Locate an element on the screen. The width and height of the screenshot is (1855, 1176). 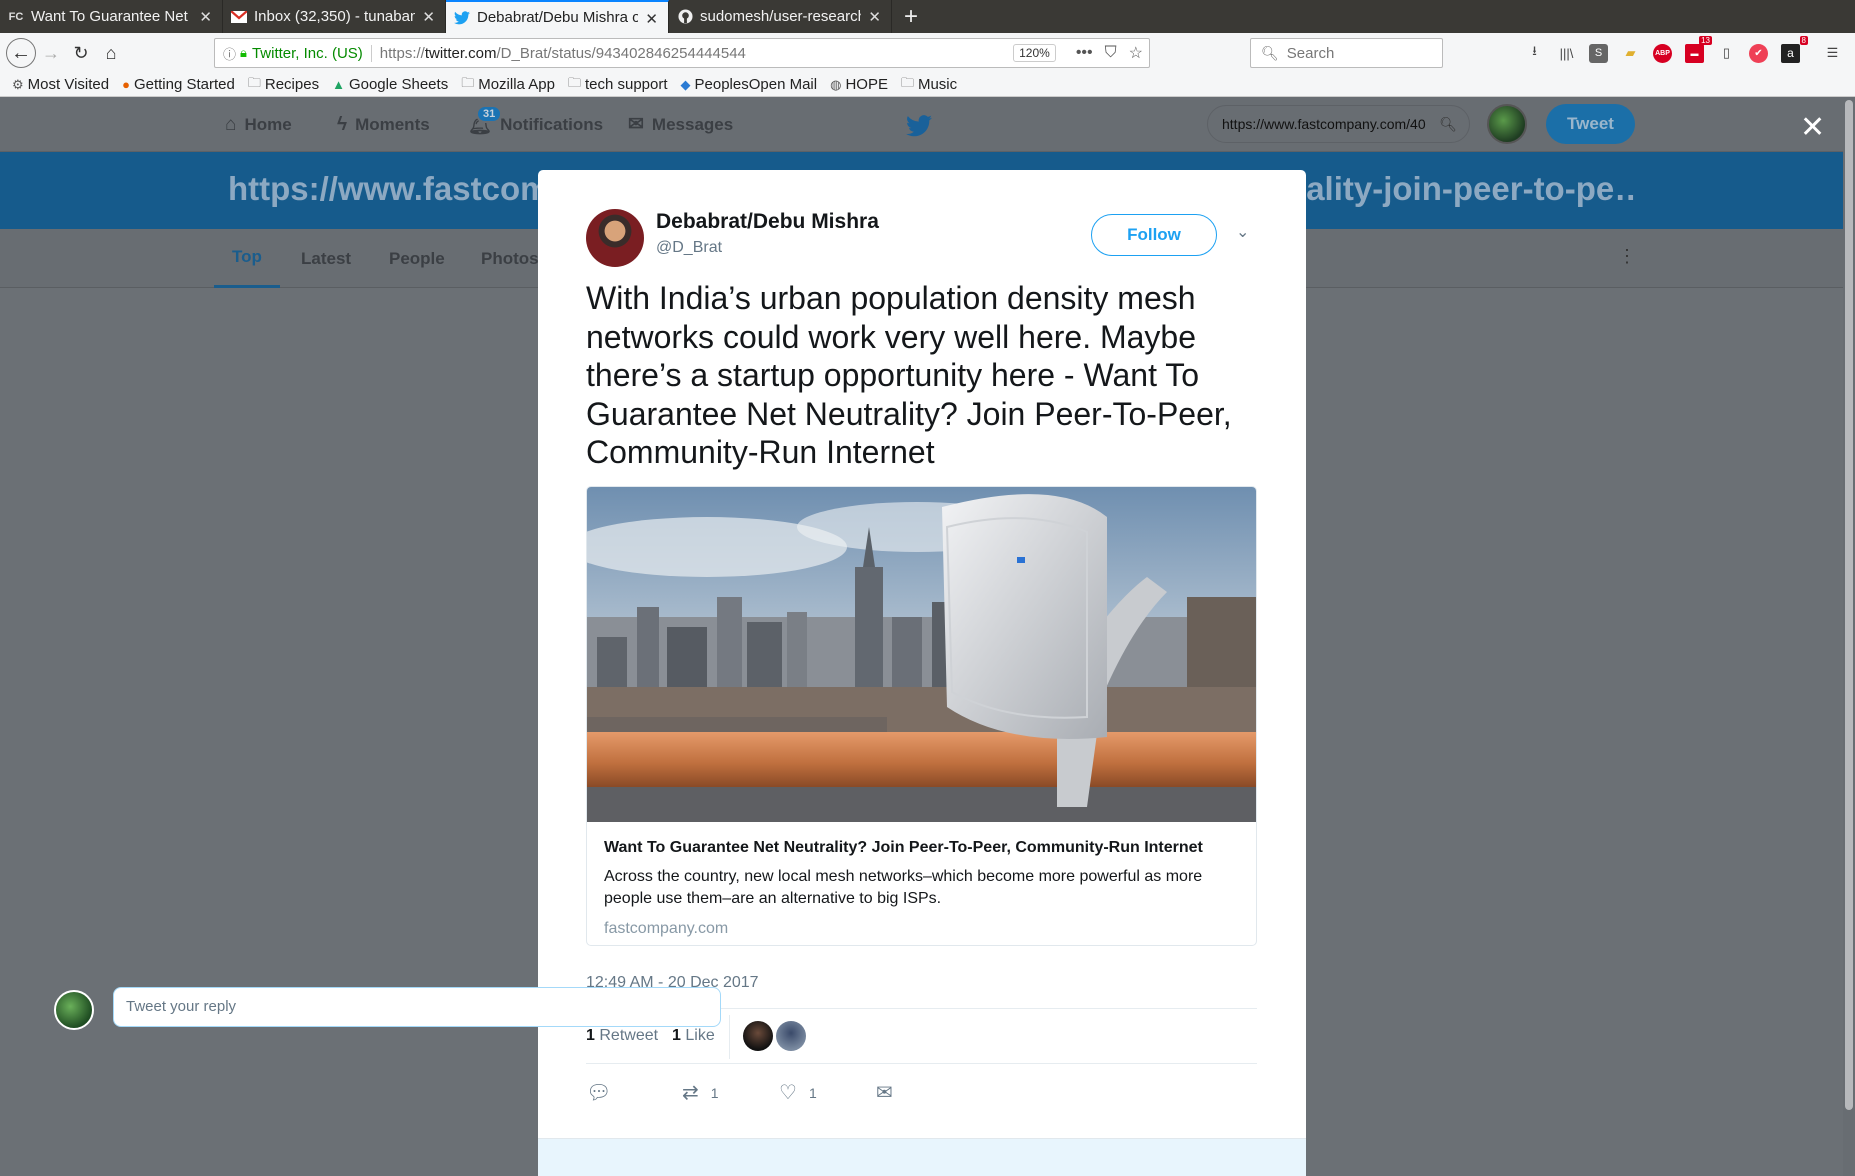
direct-message-button: ✉ is located at coordinates (884, 1092).